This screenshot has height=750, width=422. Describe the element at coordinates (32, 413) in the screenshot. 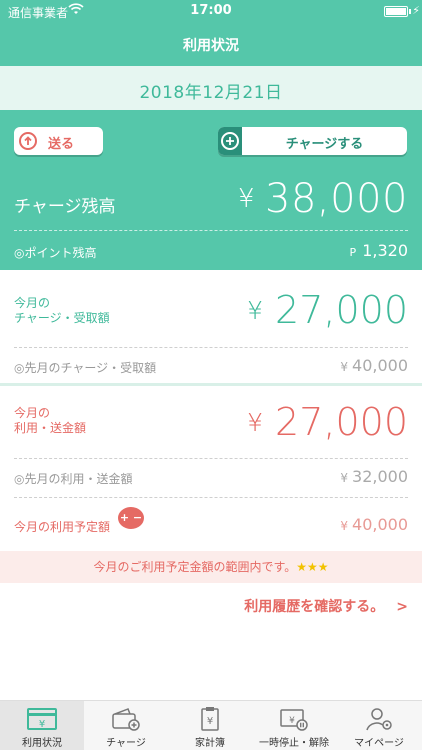

I see `usage-month-label-line1: 今月の` at that location.